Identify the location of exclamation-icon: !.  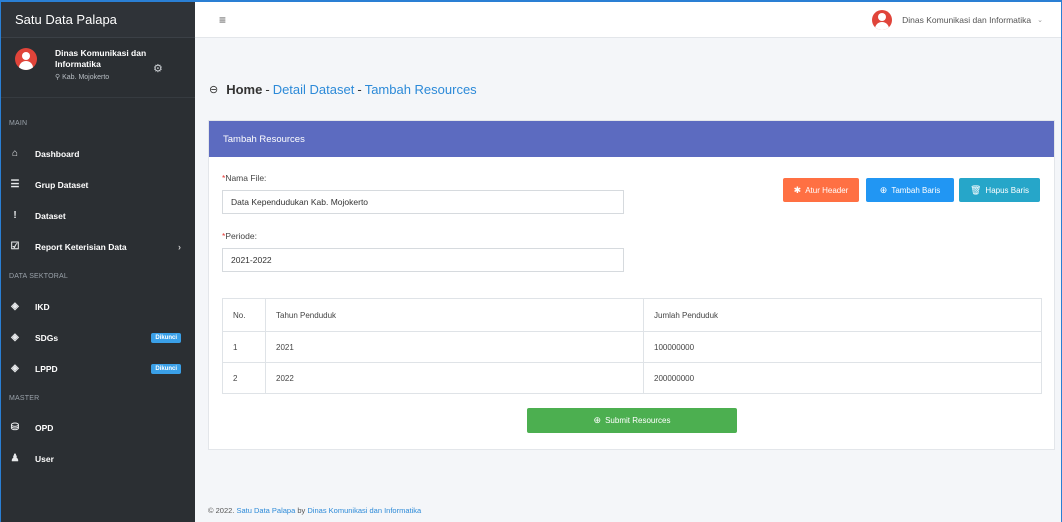
(15, 215).